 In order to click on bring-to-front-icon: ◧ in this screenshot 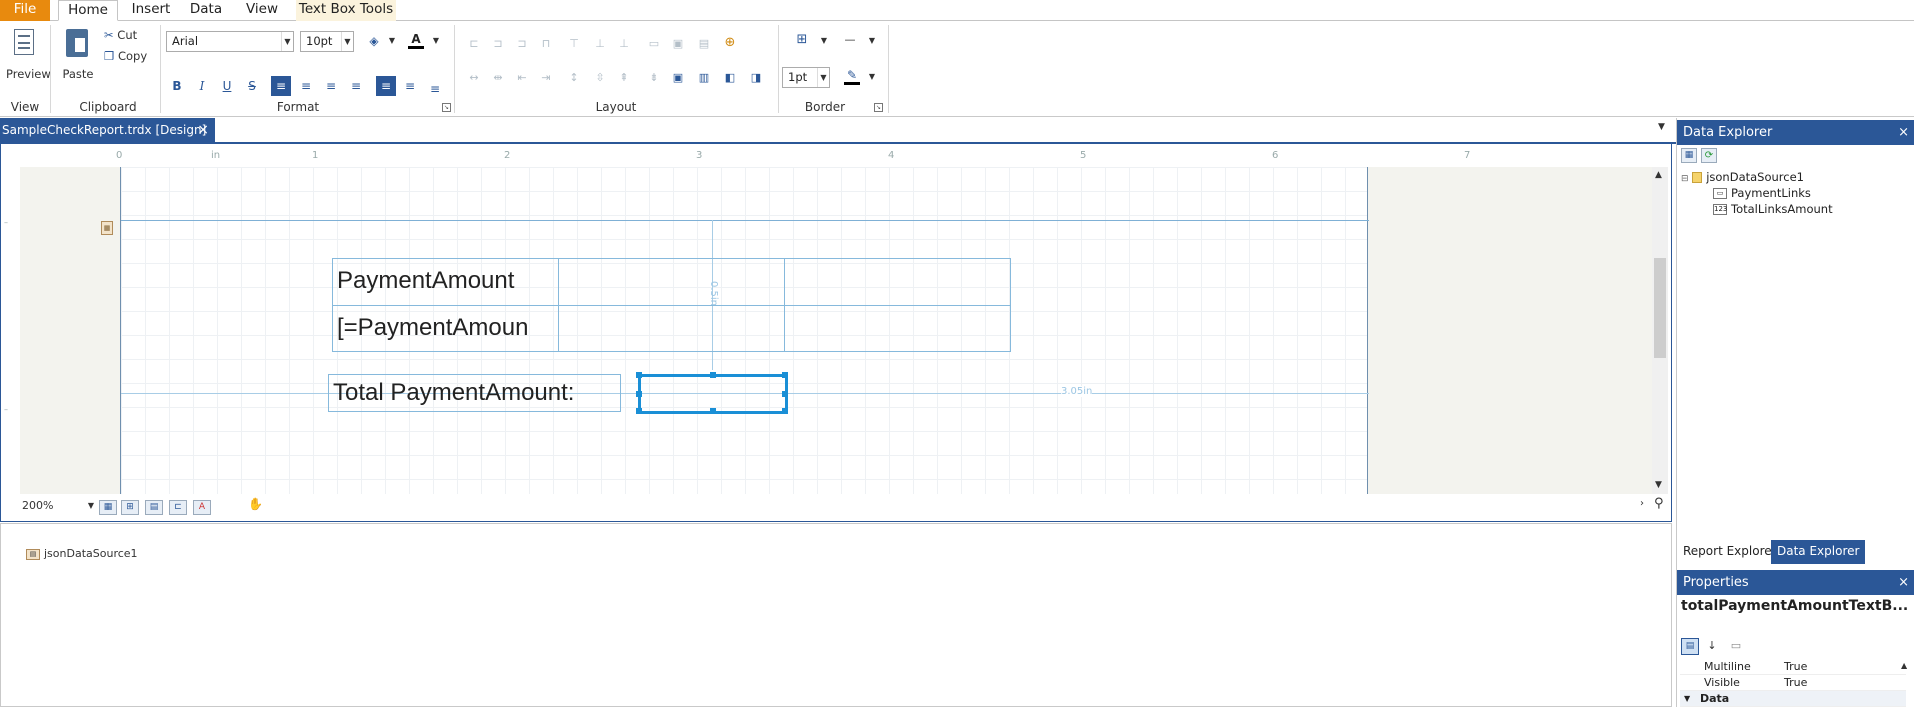, I will do `click(730, 78)`.